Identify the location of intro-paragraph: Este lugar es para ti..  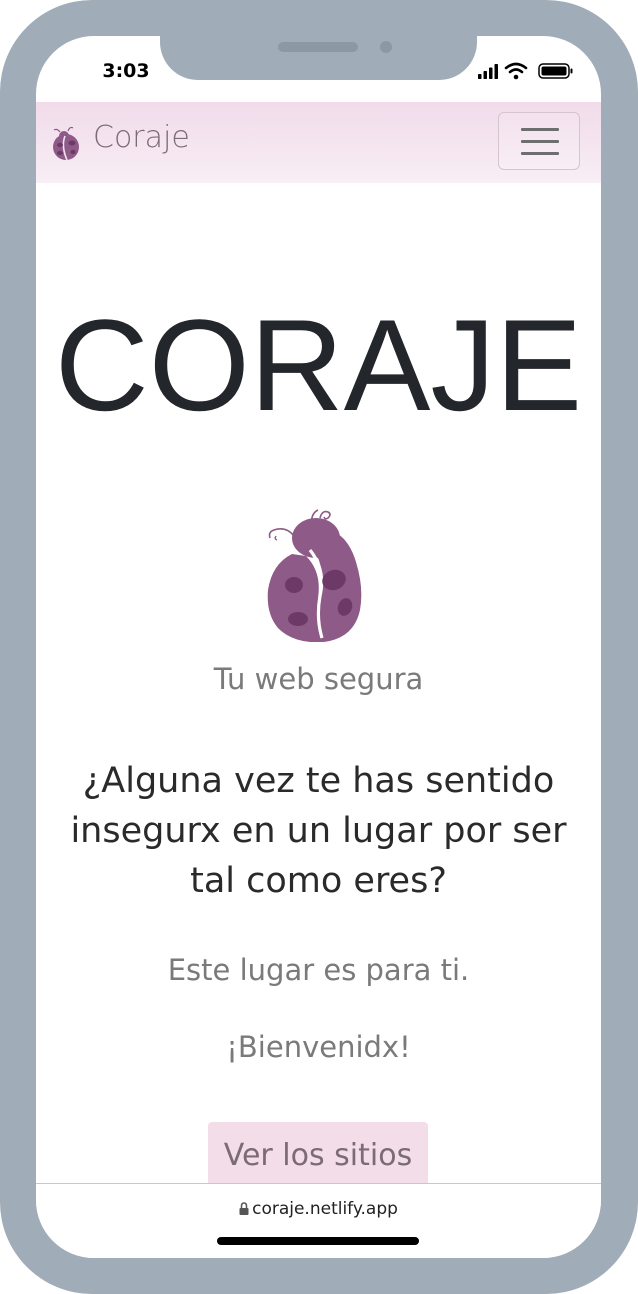
(318, 970).